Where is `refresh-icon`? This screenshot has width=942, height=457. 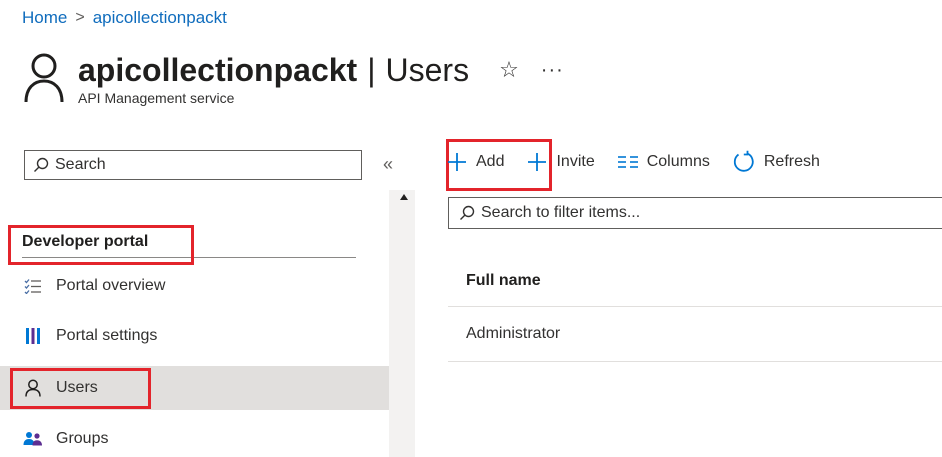
refresh-icon is located at coordinates (743, 161).